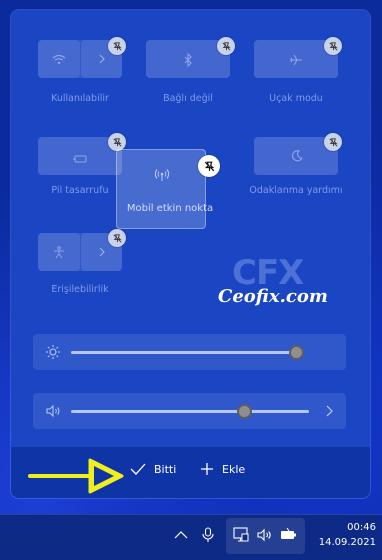  I want to click on airplane-icon, so click(296, 61).